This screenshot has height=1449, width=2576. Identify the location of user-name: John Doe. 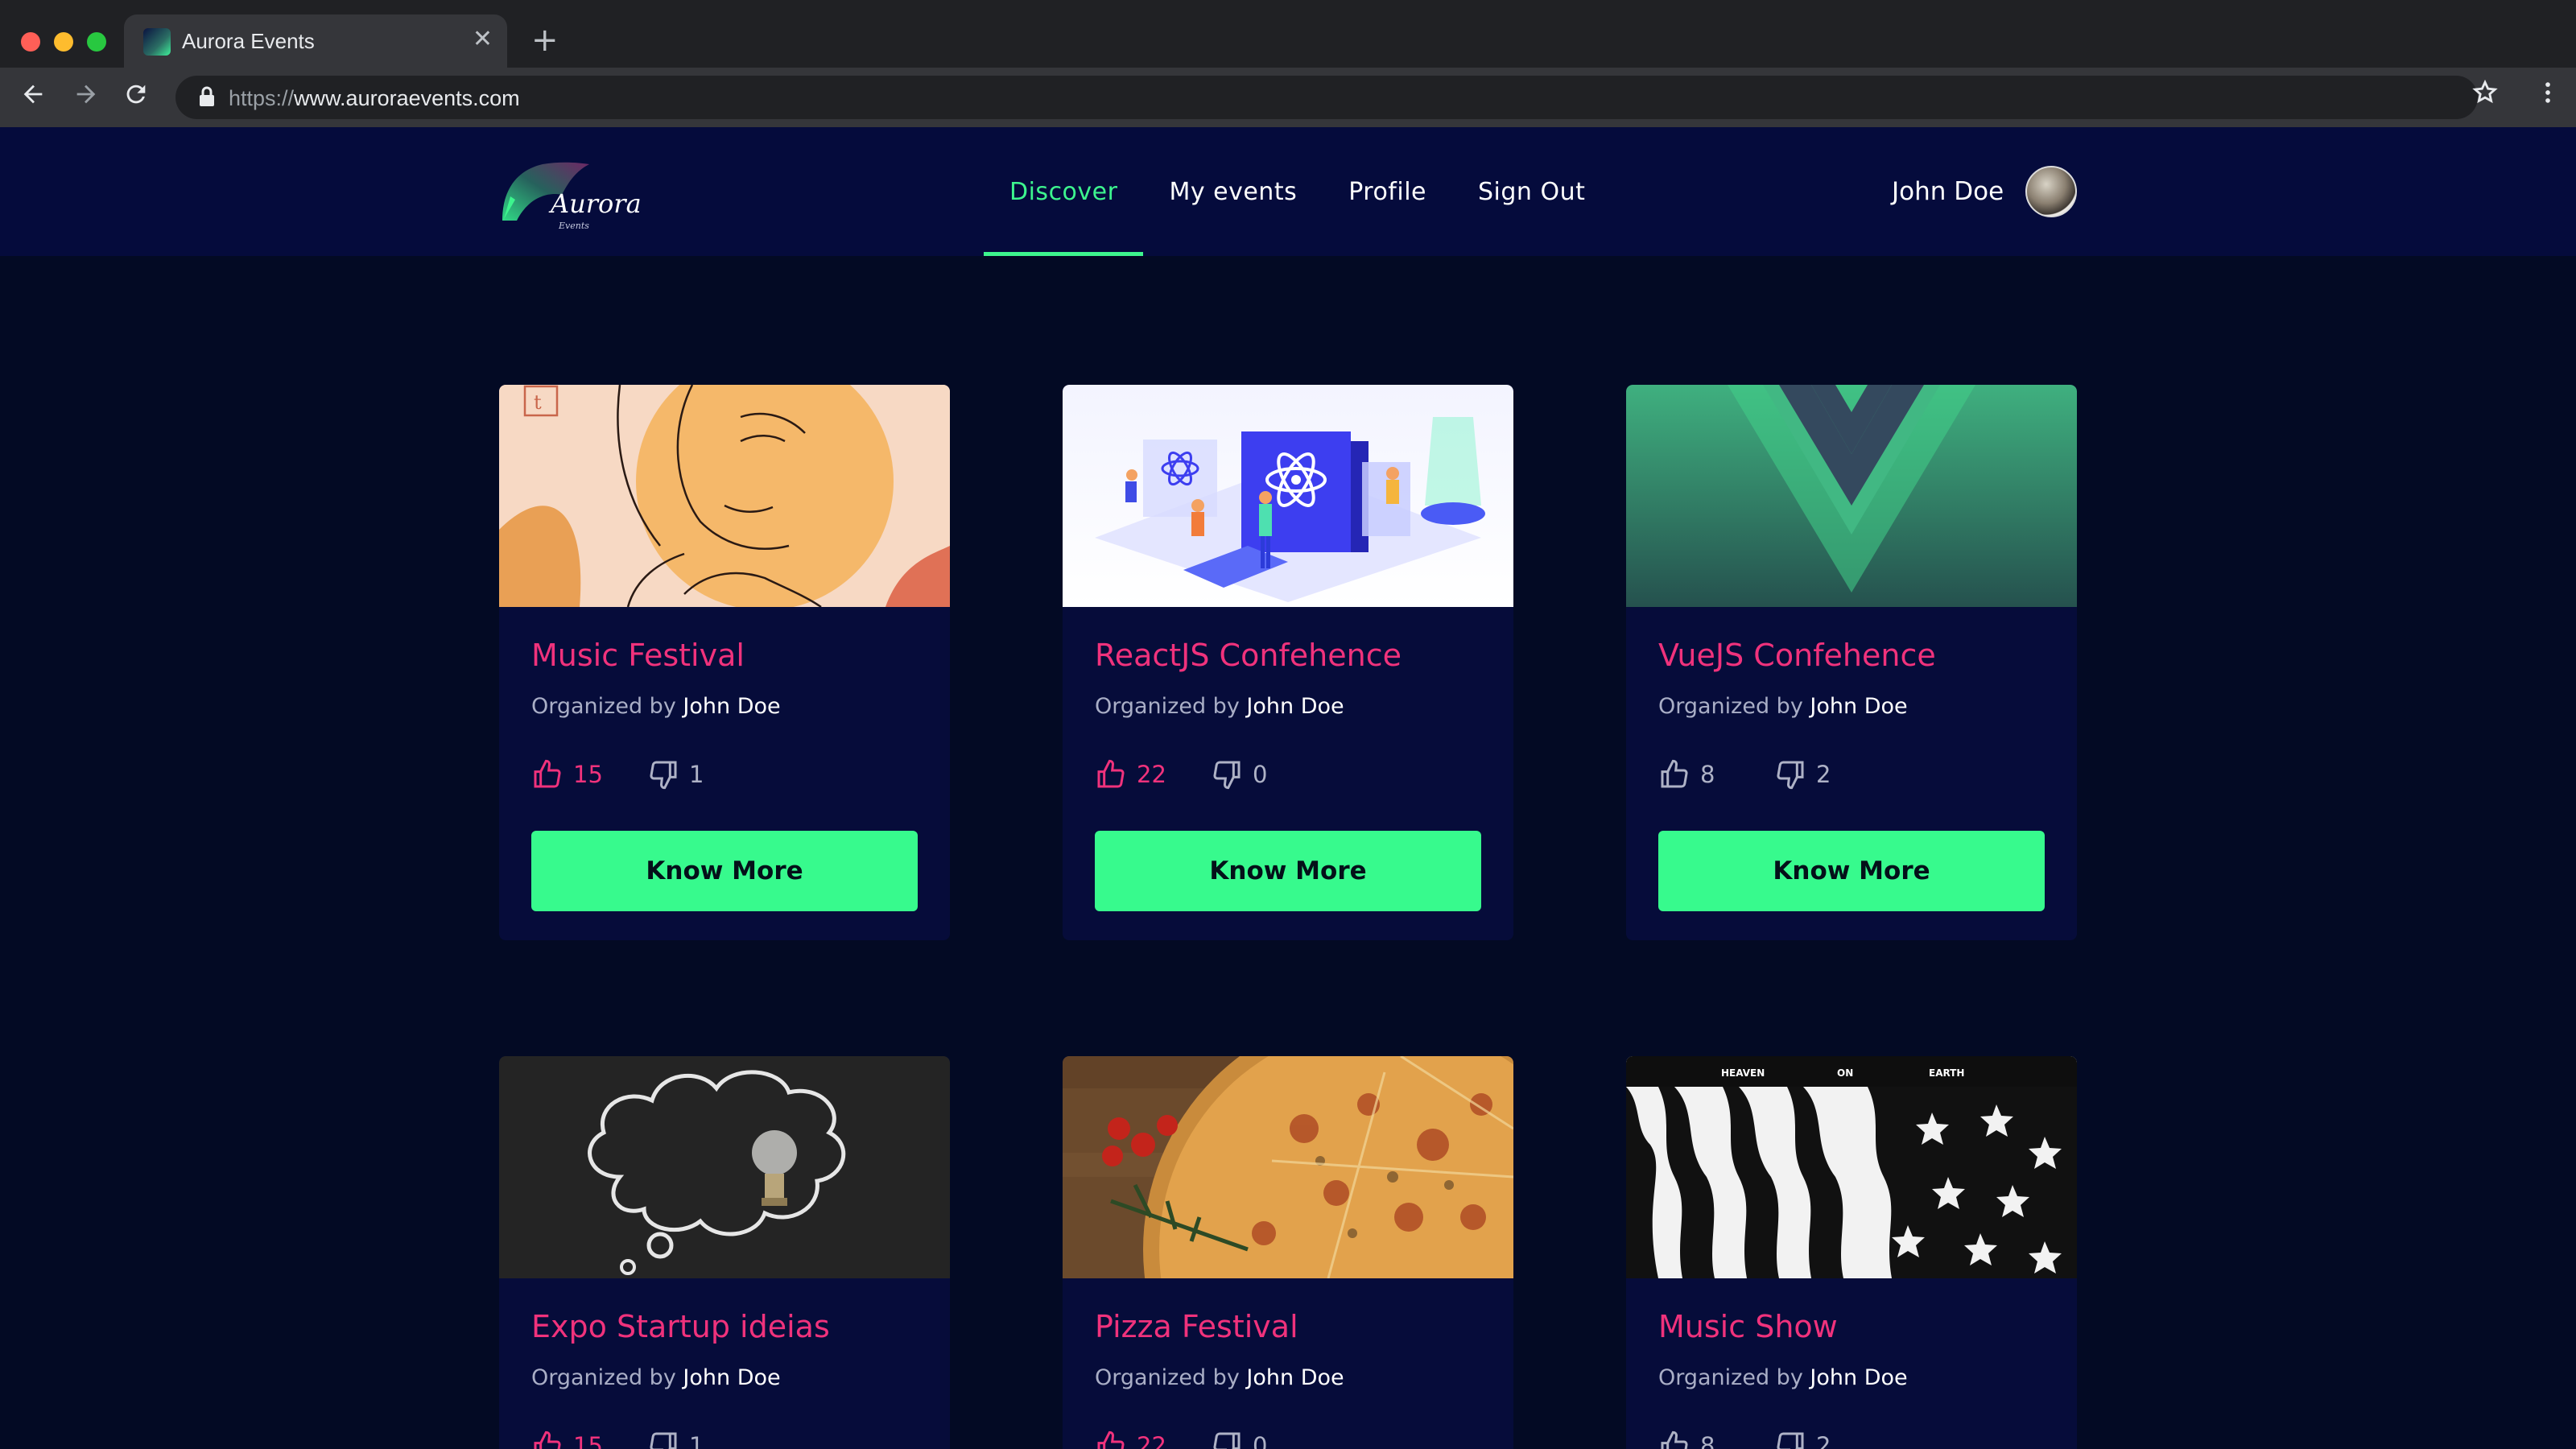
(1948, 191).